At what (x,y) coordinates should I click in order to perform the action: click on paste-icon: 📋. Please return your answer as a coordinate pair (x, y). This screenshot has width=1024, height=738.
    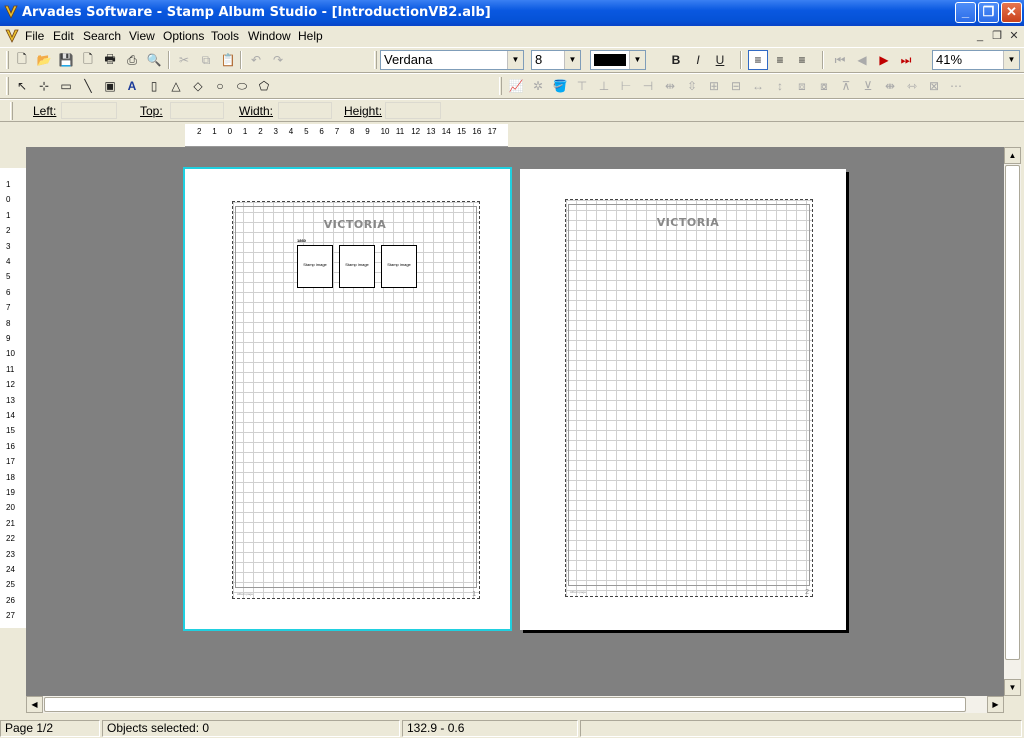
    Looking at the image, I should click on (228, 60).